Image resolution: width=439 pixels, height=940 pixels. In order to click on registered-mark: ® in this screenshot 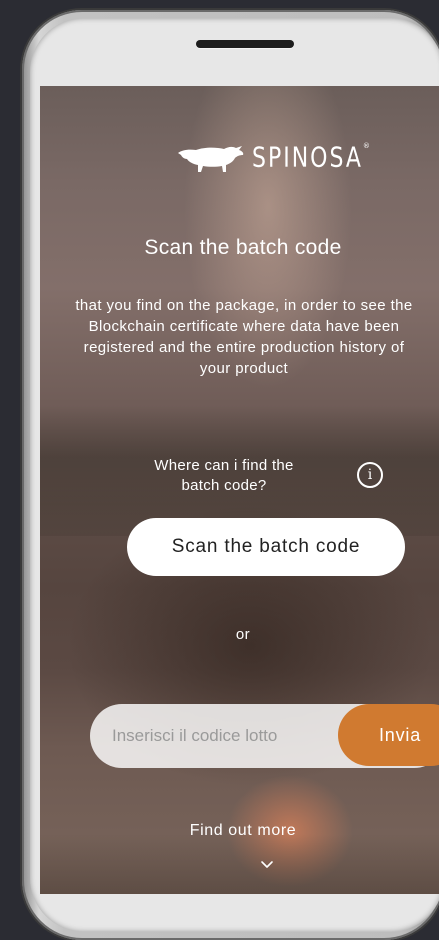, I will do `click(366, 146)`.